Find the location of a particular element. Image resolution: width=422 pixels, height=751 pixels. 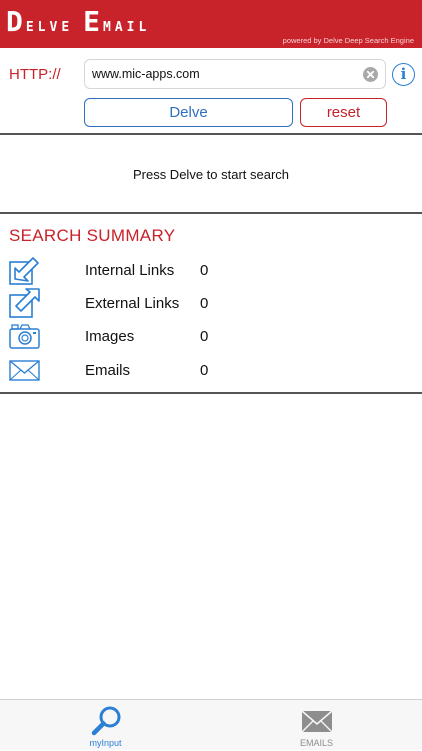

camera-icon is located at coordinates (25, 336).